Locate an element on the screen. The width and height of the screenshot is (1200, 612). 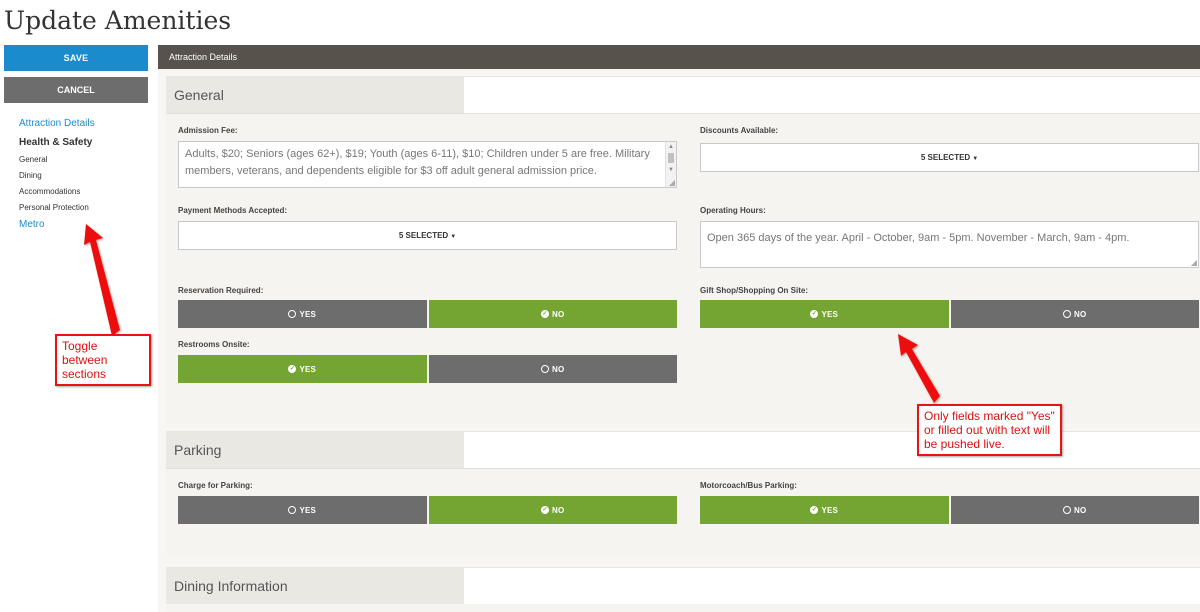
bus-parking-yes-option: ✓ YES is located at coordinates (824, 510).